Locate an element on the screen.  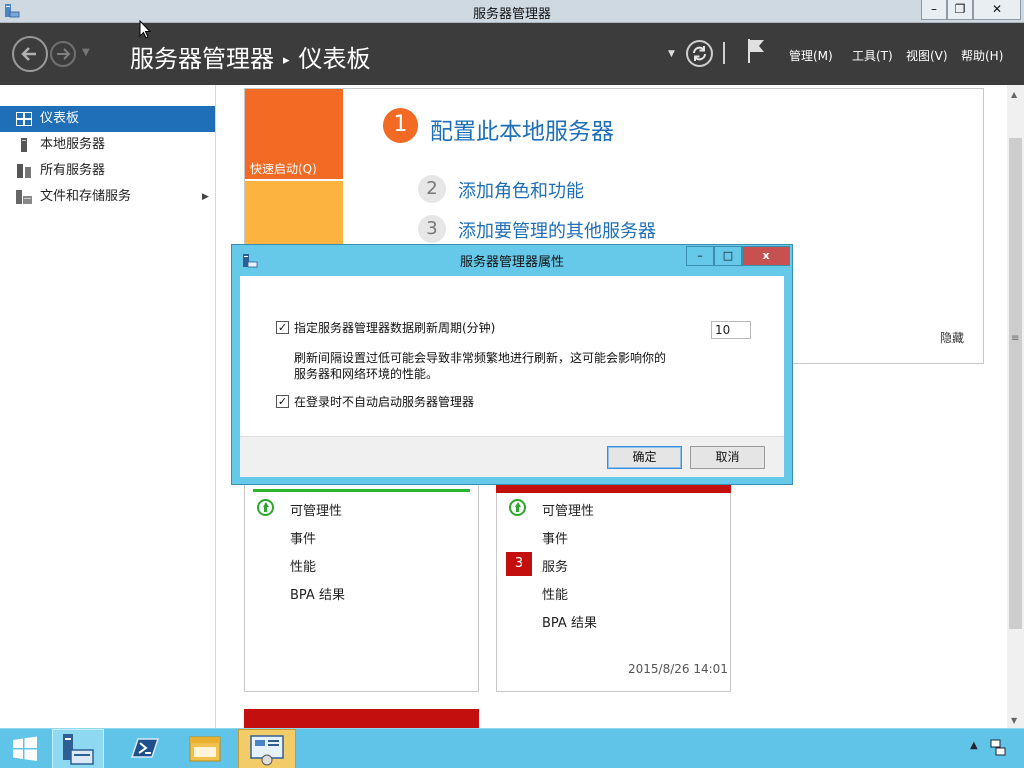
cancel-button: 取消 is located at coordinates (727, 457).